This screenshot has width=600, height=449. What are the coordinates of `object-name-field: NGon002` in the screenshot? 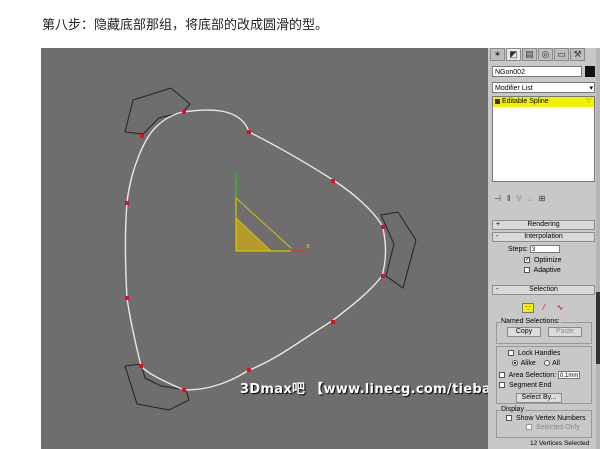 It's located at (537, 71).